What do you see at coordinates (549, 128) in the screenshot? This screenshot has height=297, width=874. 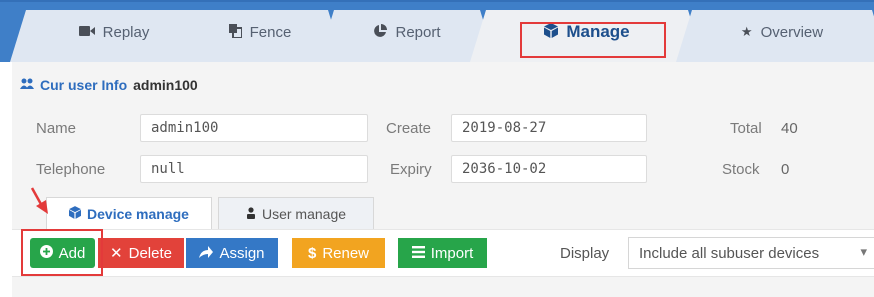 I see `create-date-field: 2019-08-27` at bounding box center [549, 128].